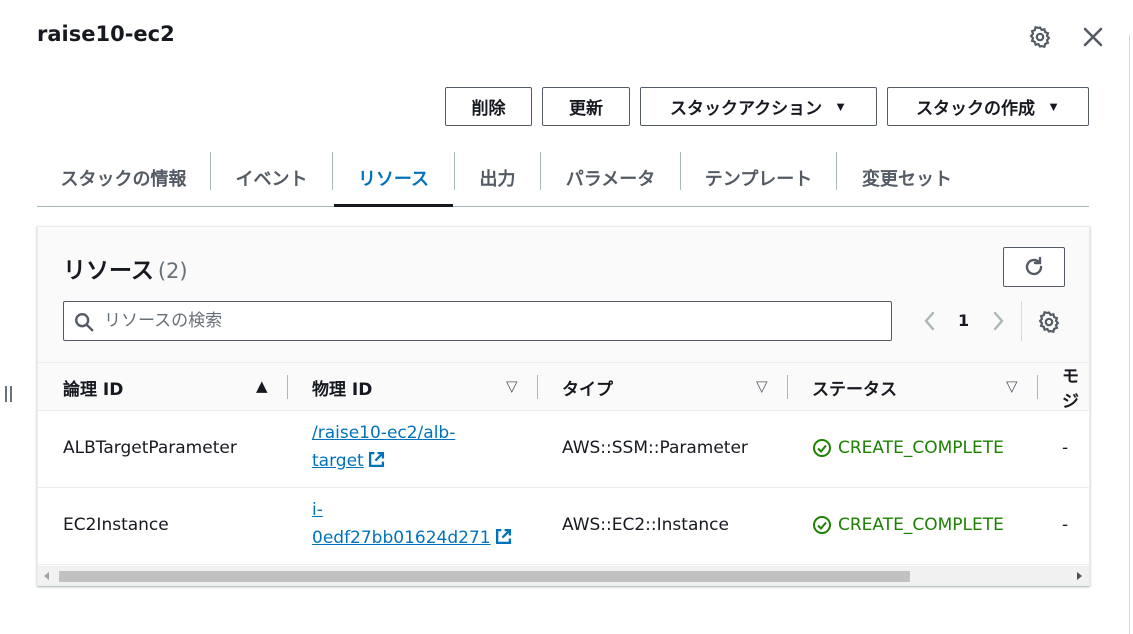 This screenshot has height=634, width=1133. Describe the element at coordinates (1093, 37) in the screenshot. I see `close-icon` at that location.